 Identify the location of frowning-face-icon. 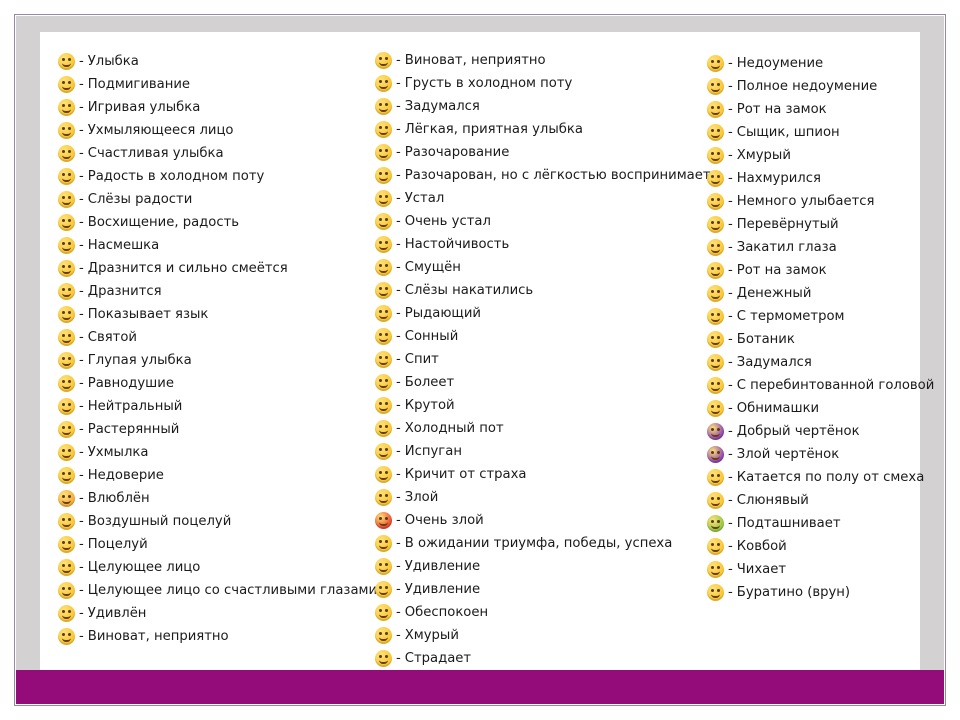
(715, 155).